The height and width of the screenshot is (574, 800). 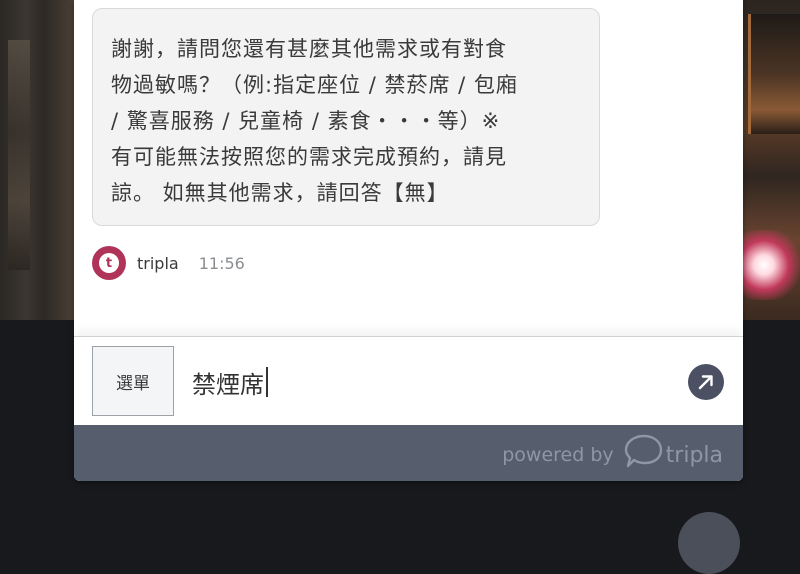 I want to click on sender-name: tripla, so click(x=158, y=263).